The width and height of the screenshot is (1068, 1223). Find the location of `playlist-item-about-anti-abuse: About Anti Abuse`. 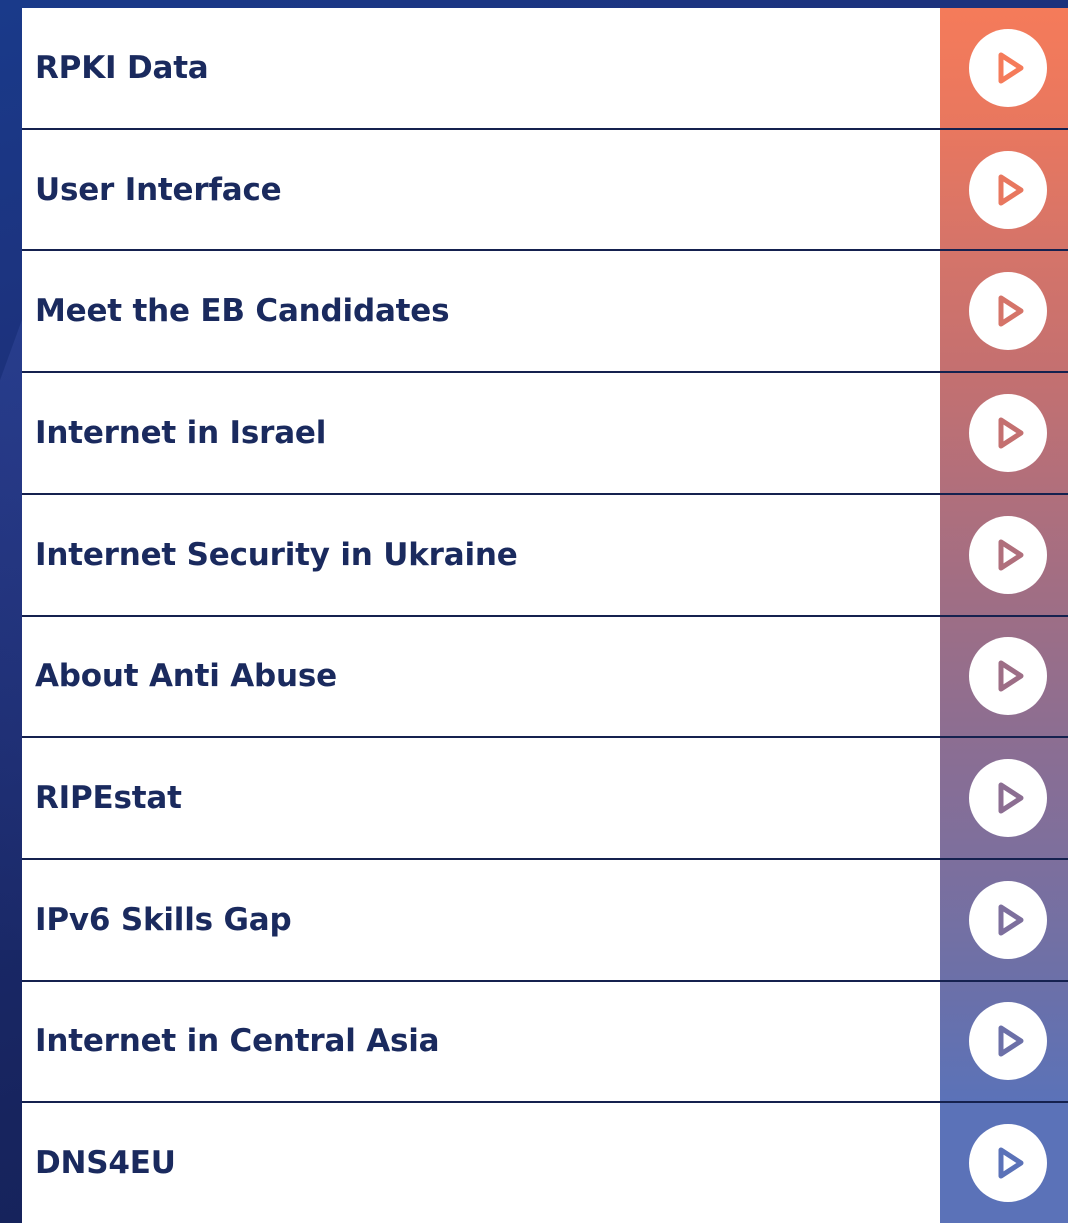

playlist-item-about-anti-abuse: About Anti Abuse is located at coordinates (545, 677).